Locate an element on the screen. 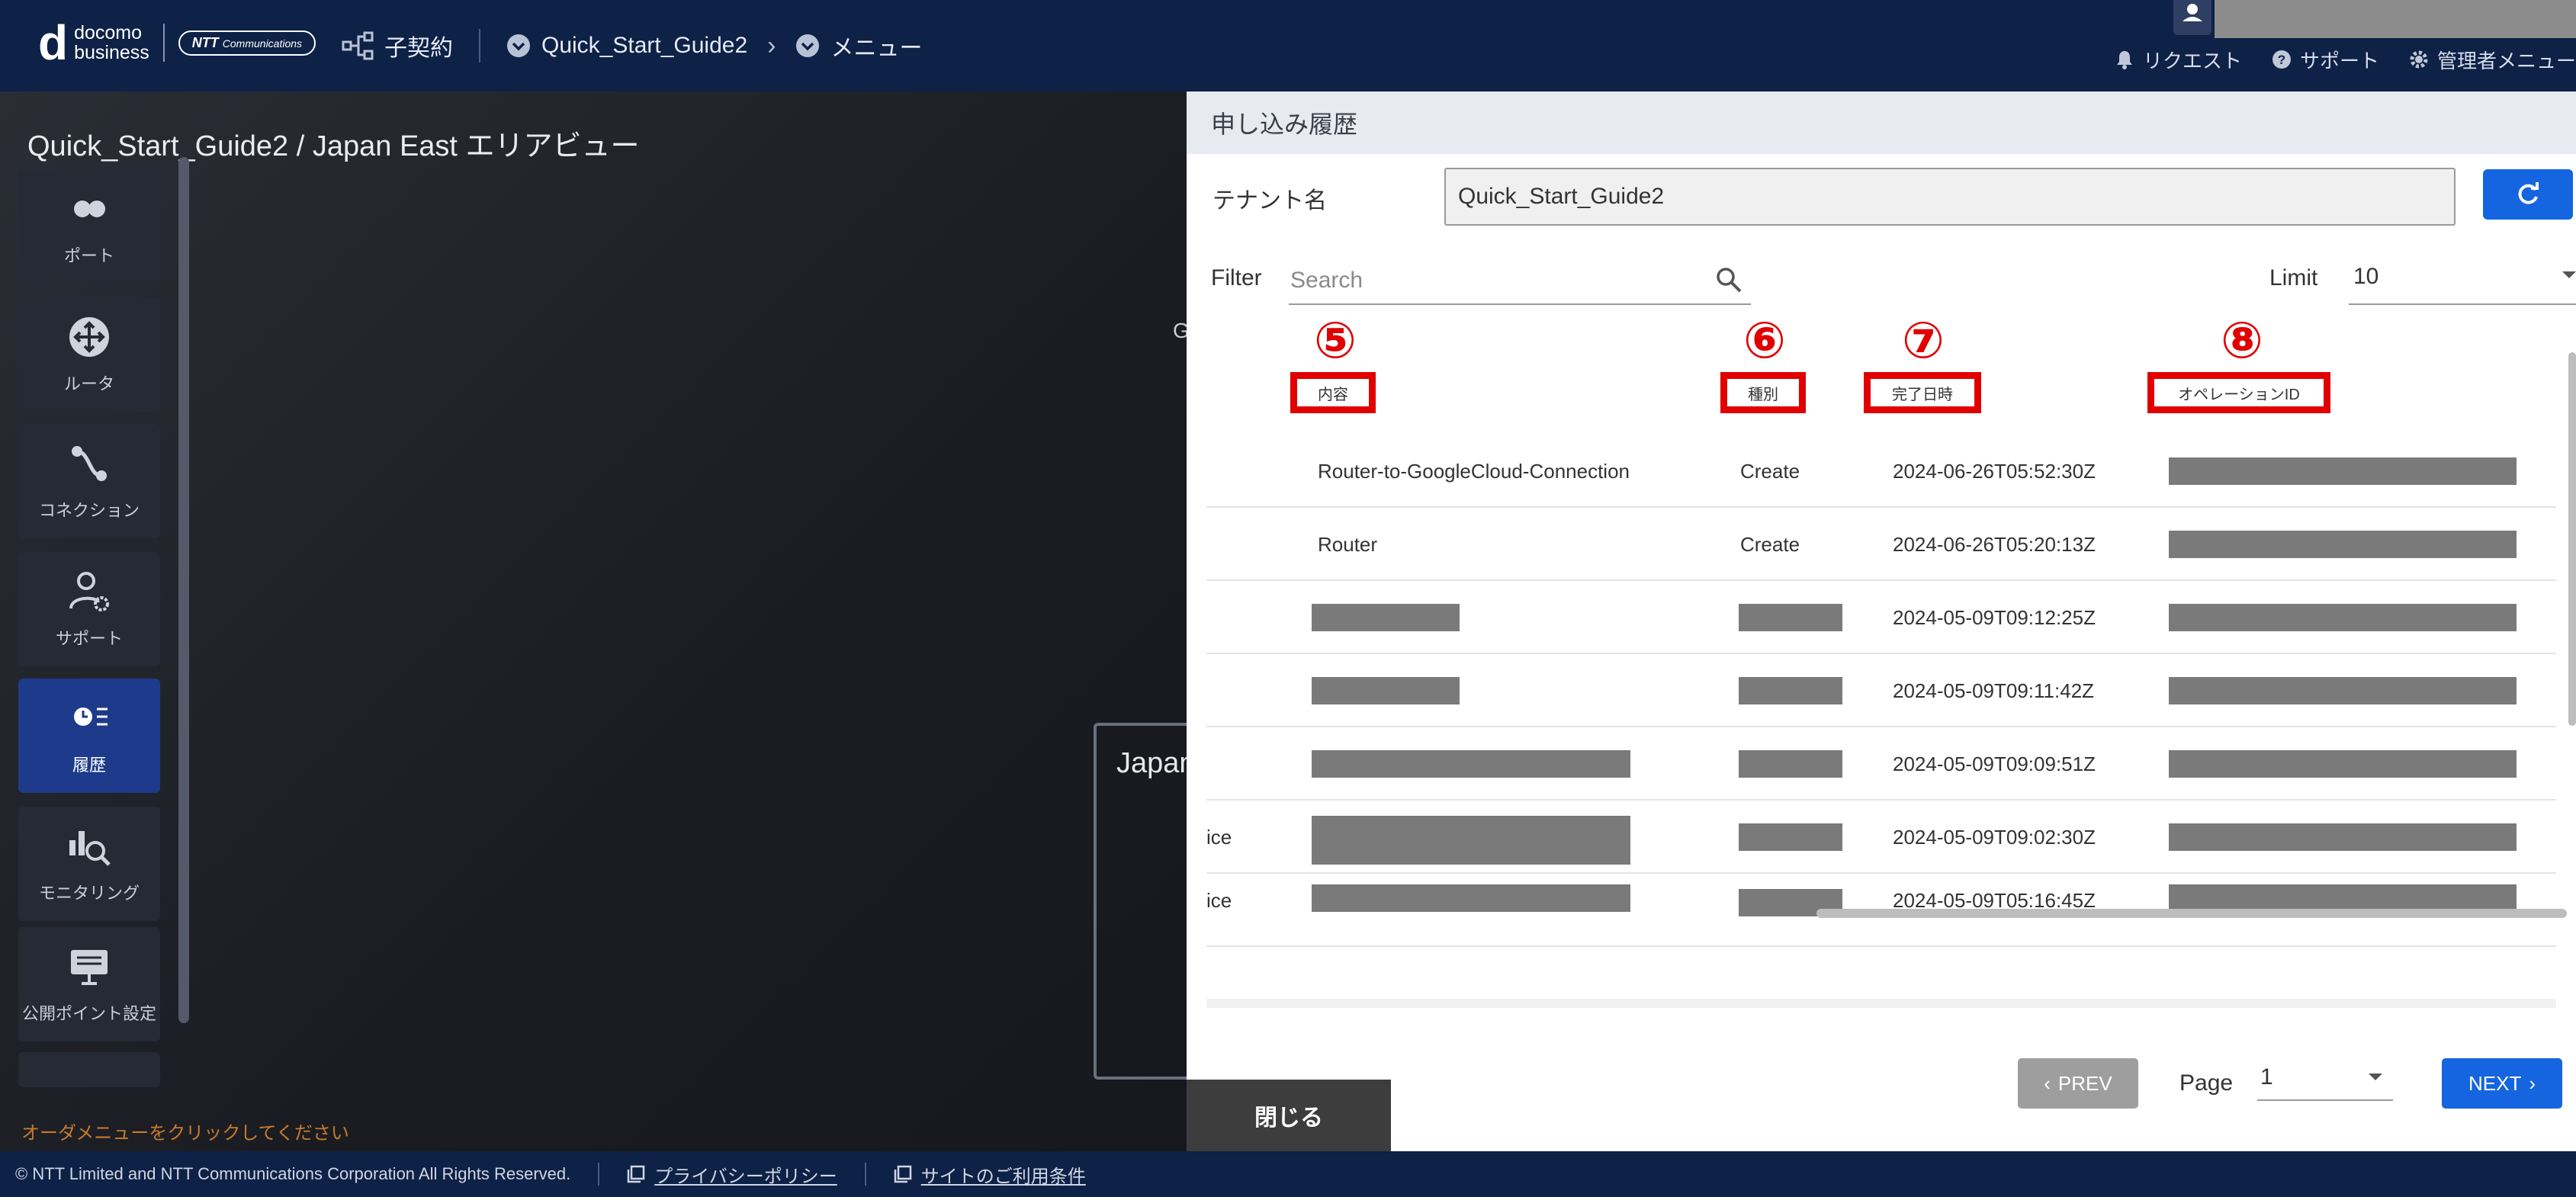 The width and height of the screenshot is (2576, 1197). public-point-icon is located at coordinates (89, 968).